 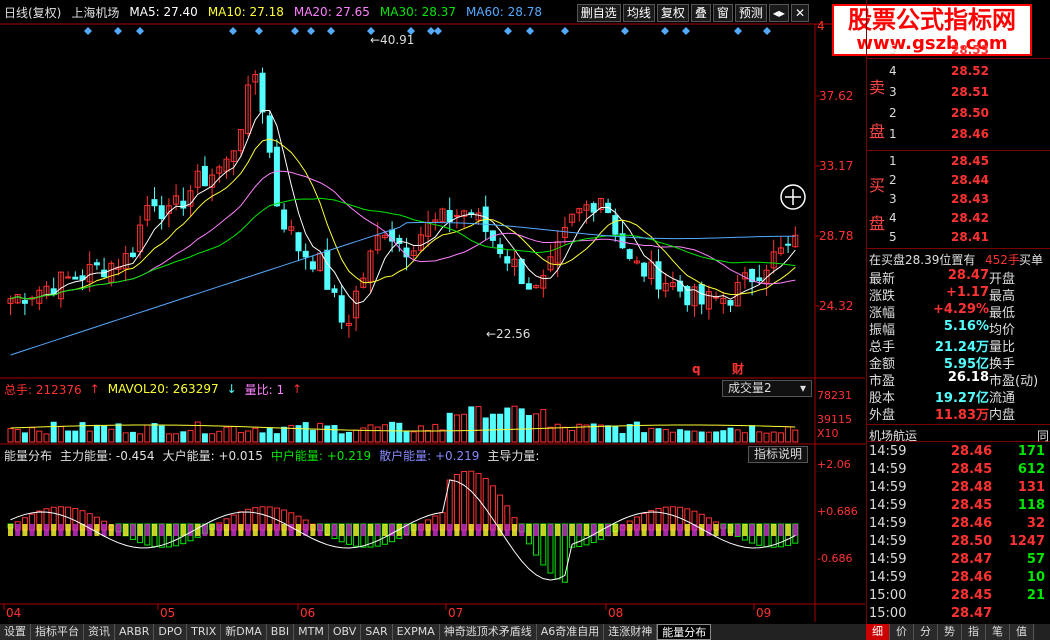 I want to click on energy-axis-label: -0.686, so click(x=834, y=558).